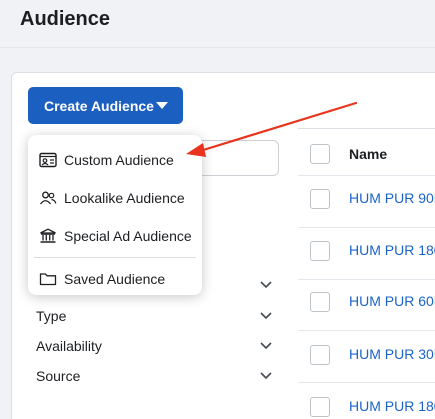  I want to click on filter-label: Source, so click(58, 376).